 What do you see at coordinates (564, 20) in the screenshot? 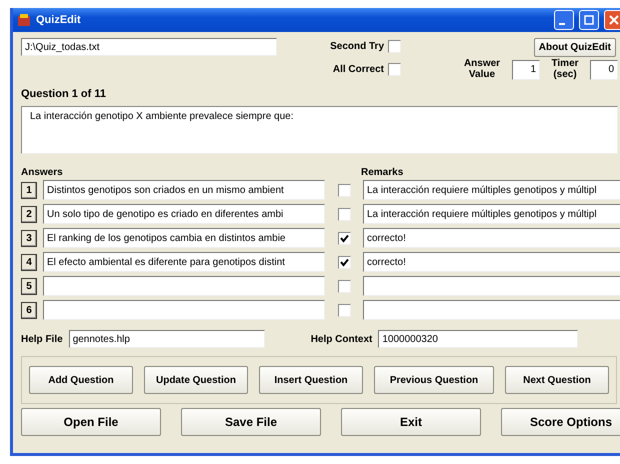
I see `minimize-button` at bounding box center [564, 20].